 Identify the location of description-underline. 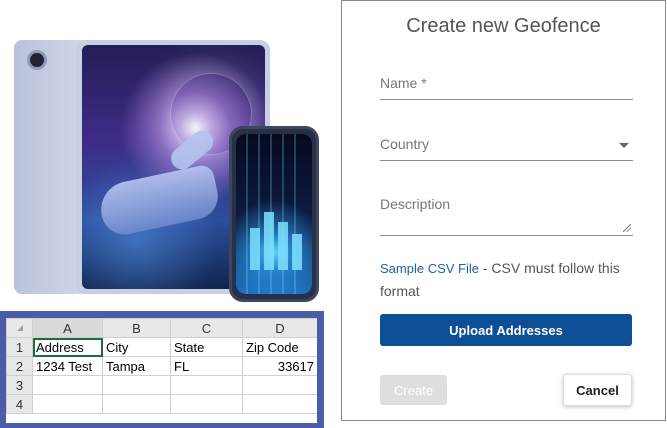
(506, 235).